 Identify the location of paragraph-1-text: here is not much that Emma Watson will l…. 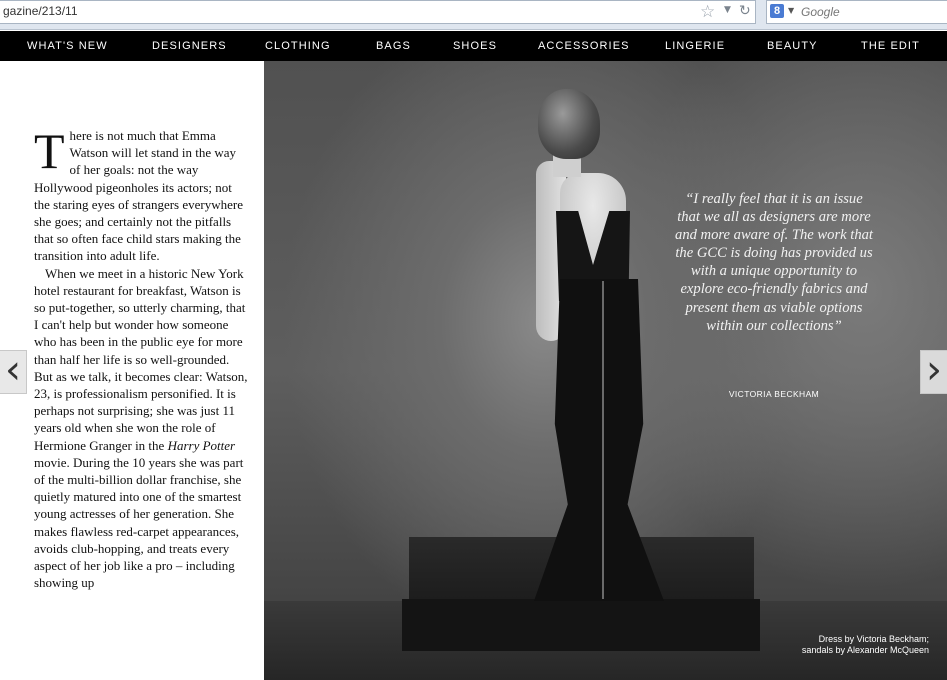
(138, 196).